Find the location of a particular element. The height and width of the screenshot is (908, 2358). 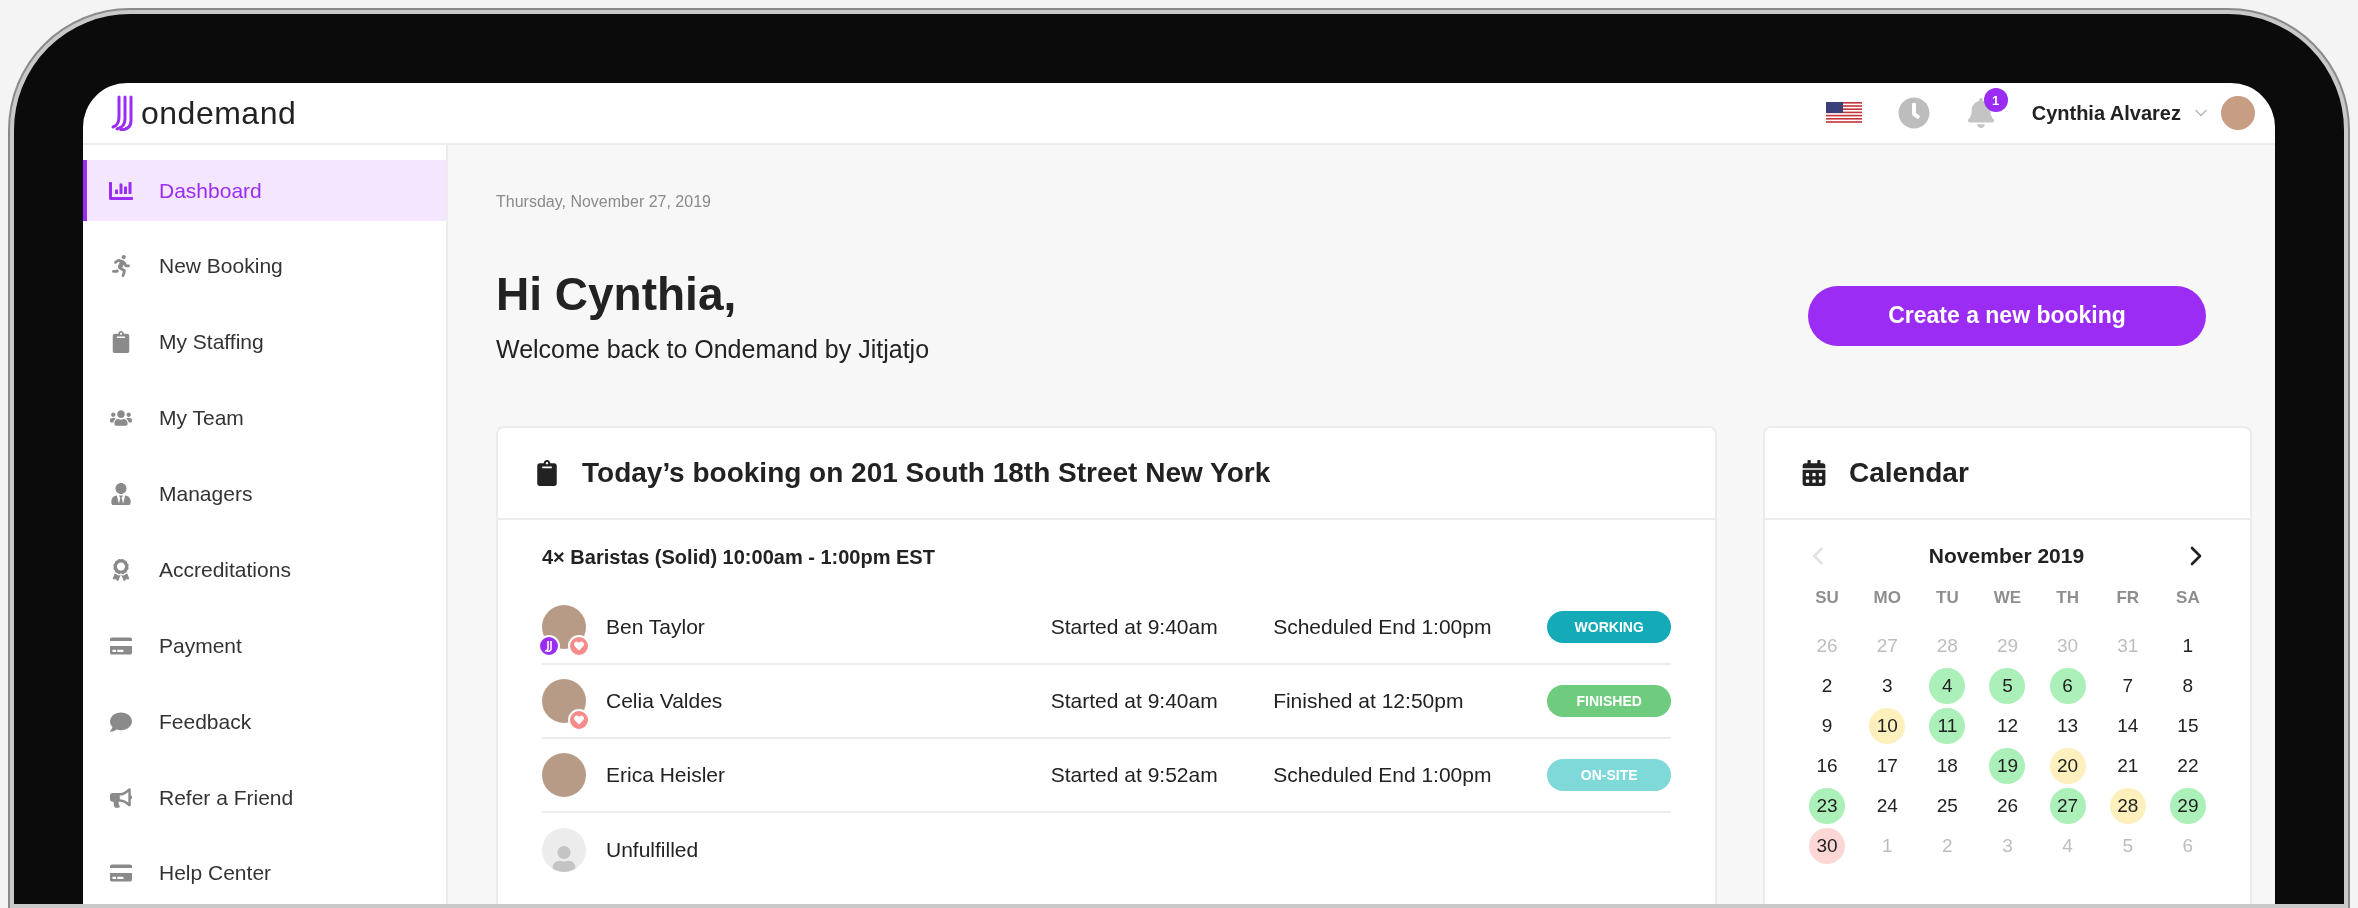

sidebar-item: Help Center is located at coordinates (264, 873).